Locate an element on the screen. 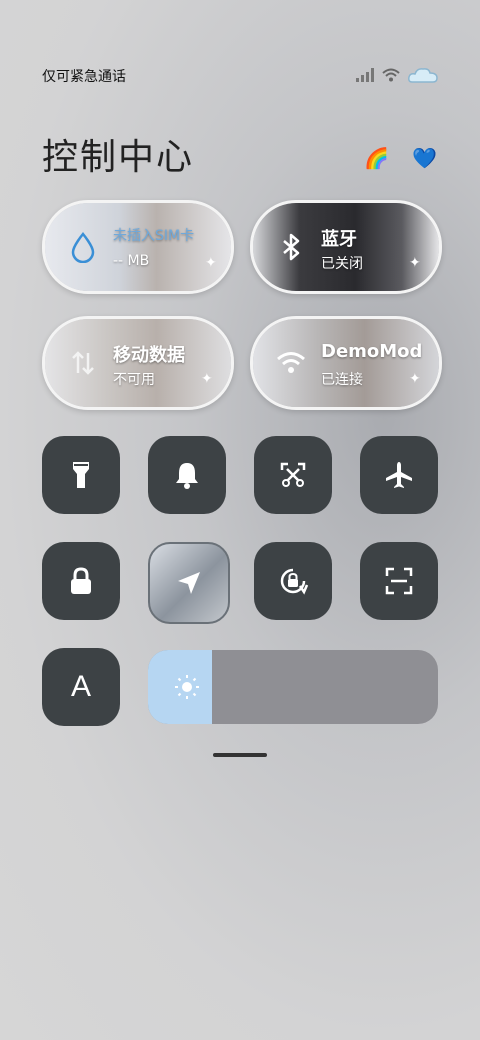  mobile-data-label: 移动数据 is located at coordinates (149, 355).